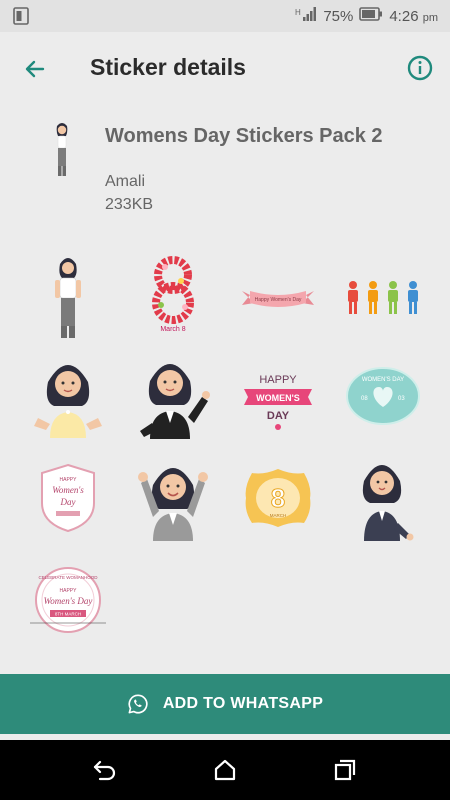 The image size is (450, 800). I want to click on sticker-happy-womens-day-badge: HAPPY WOMEN'S DAY, so click(278, 396).